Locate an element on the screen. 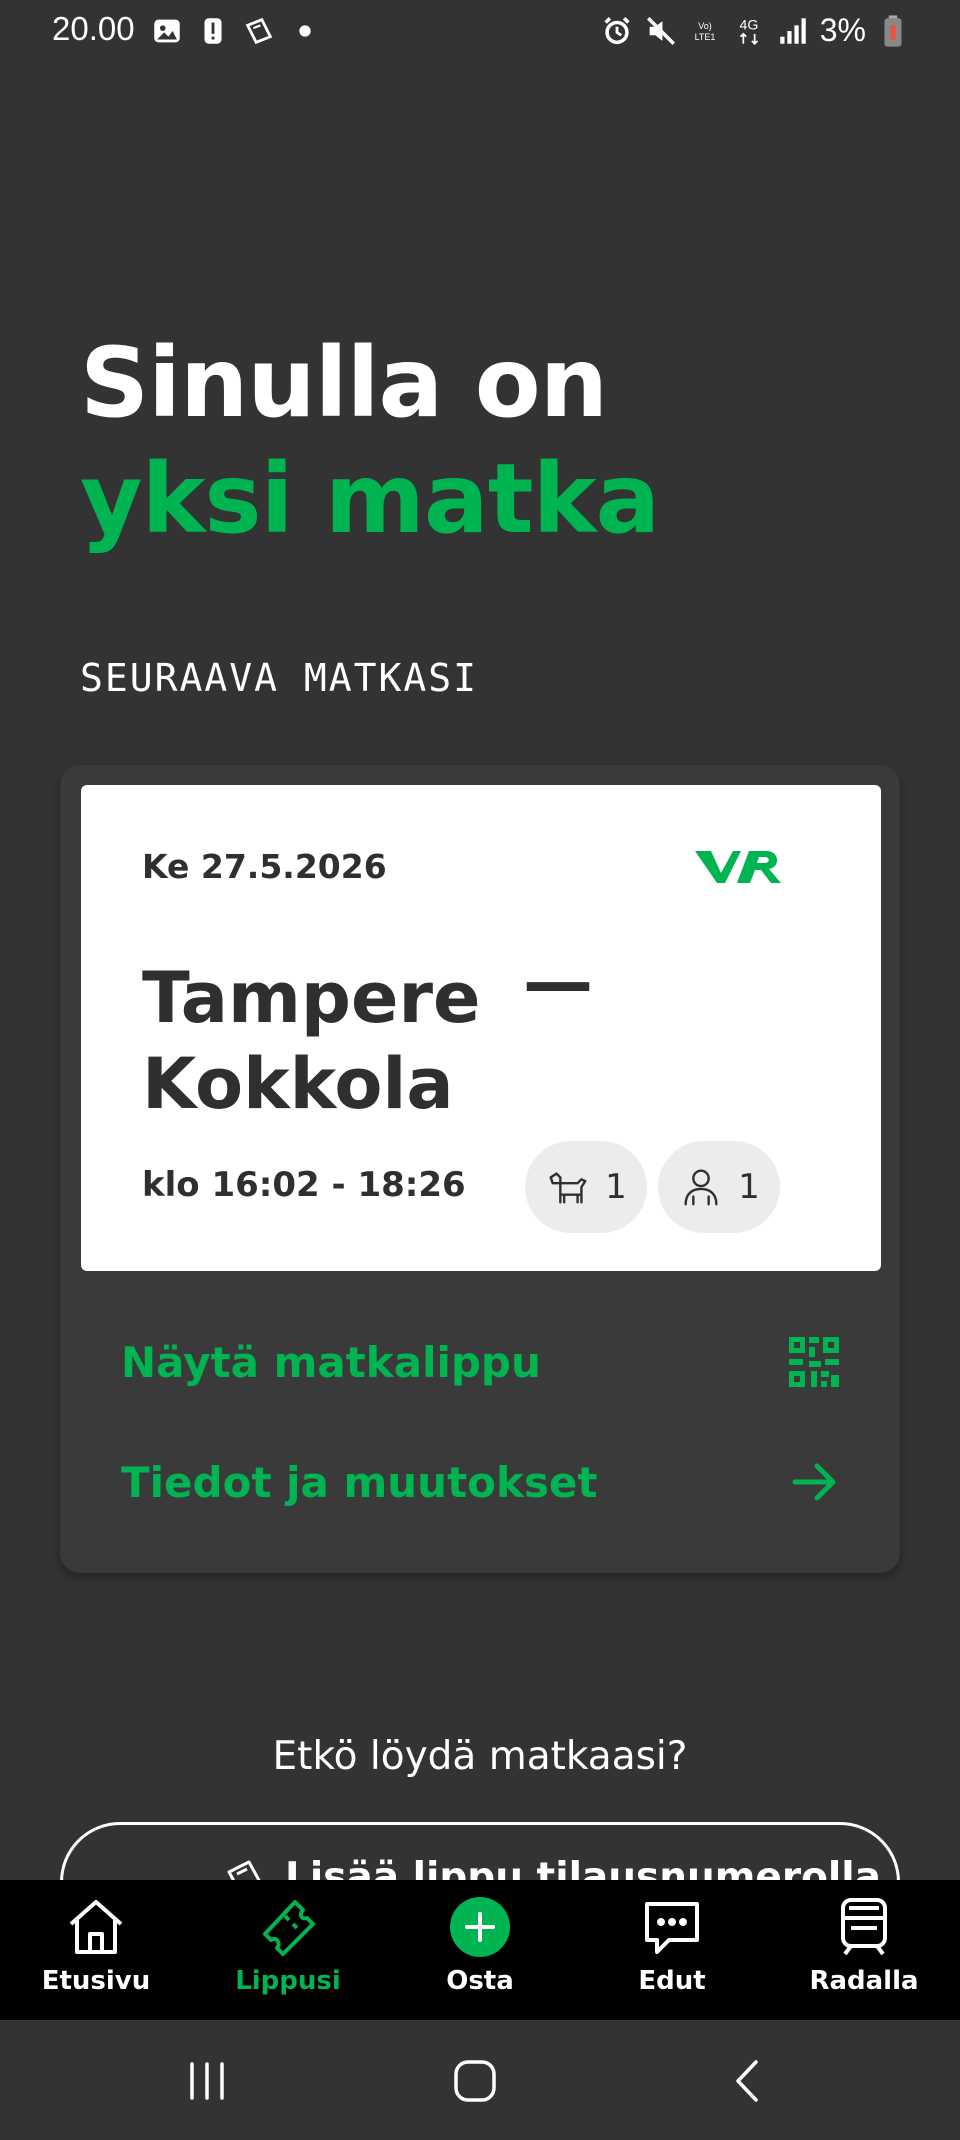  svg-text: Vo) is located at coordinates (705, 26).